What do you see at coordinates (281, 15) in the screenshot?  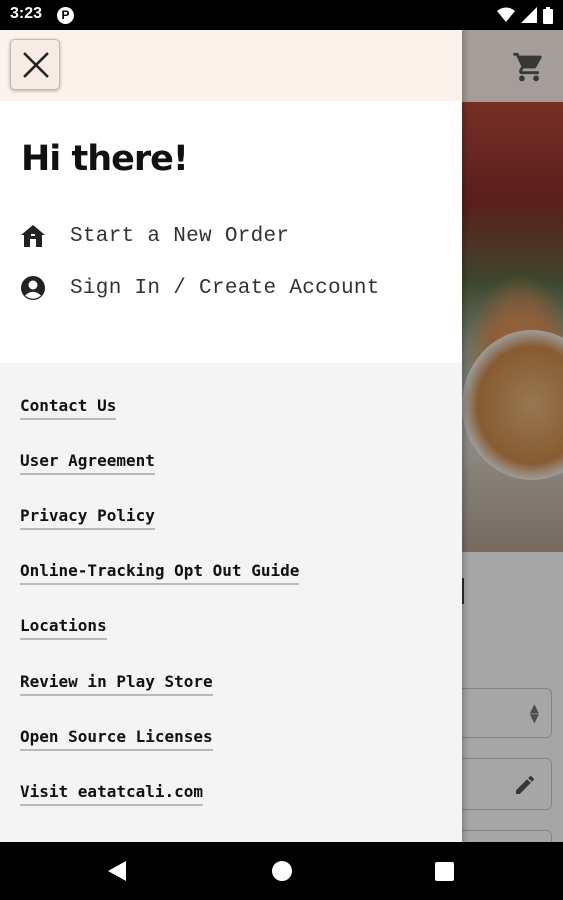 I see `status-bar: 3:23 P` at bounding box center [281, 15].